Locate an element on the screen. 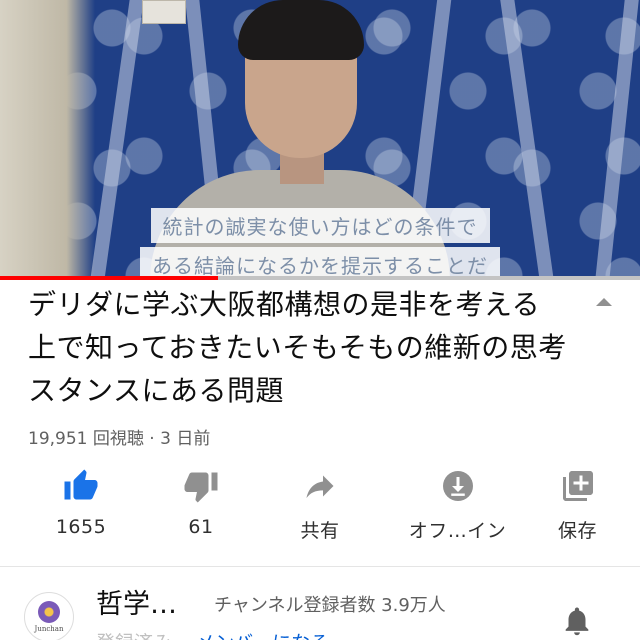 The width and height of the screenshot is (640, 640). flower-logo-icon is located at coordinates (49, 612).